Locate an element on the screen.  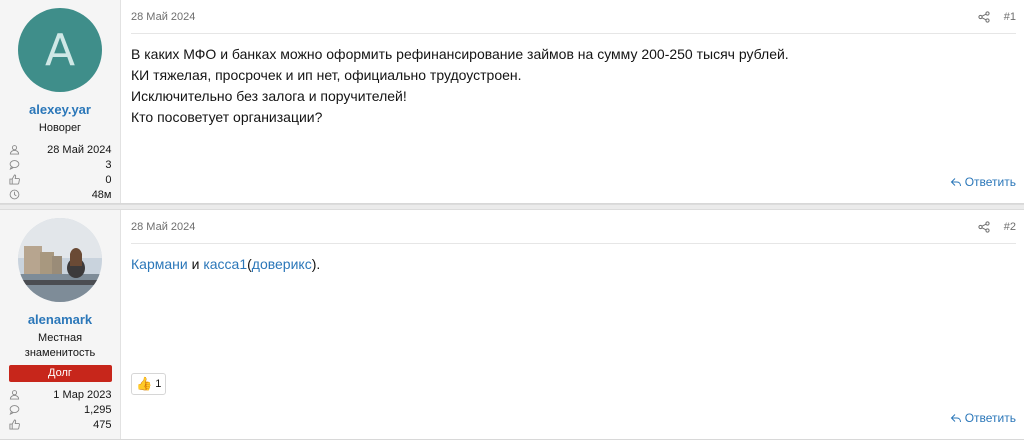
username: alexey.yar is located at coordinates (60, 109).